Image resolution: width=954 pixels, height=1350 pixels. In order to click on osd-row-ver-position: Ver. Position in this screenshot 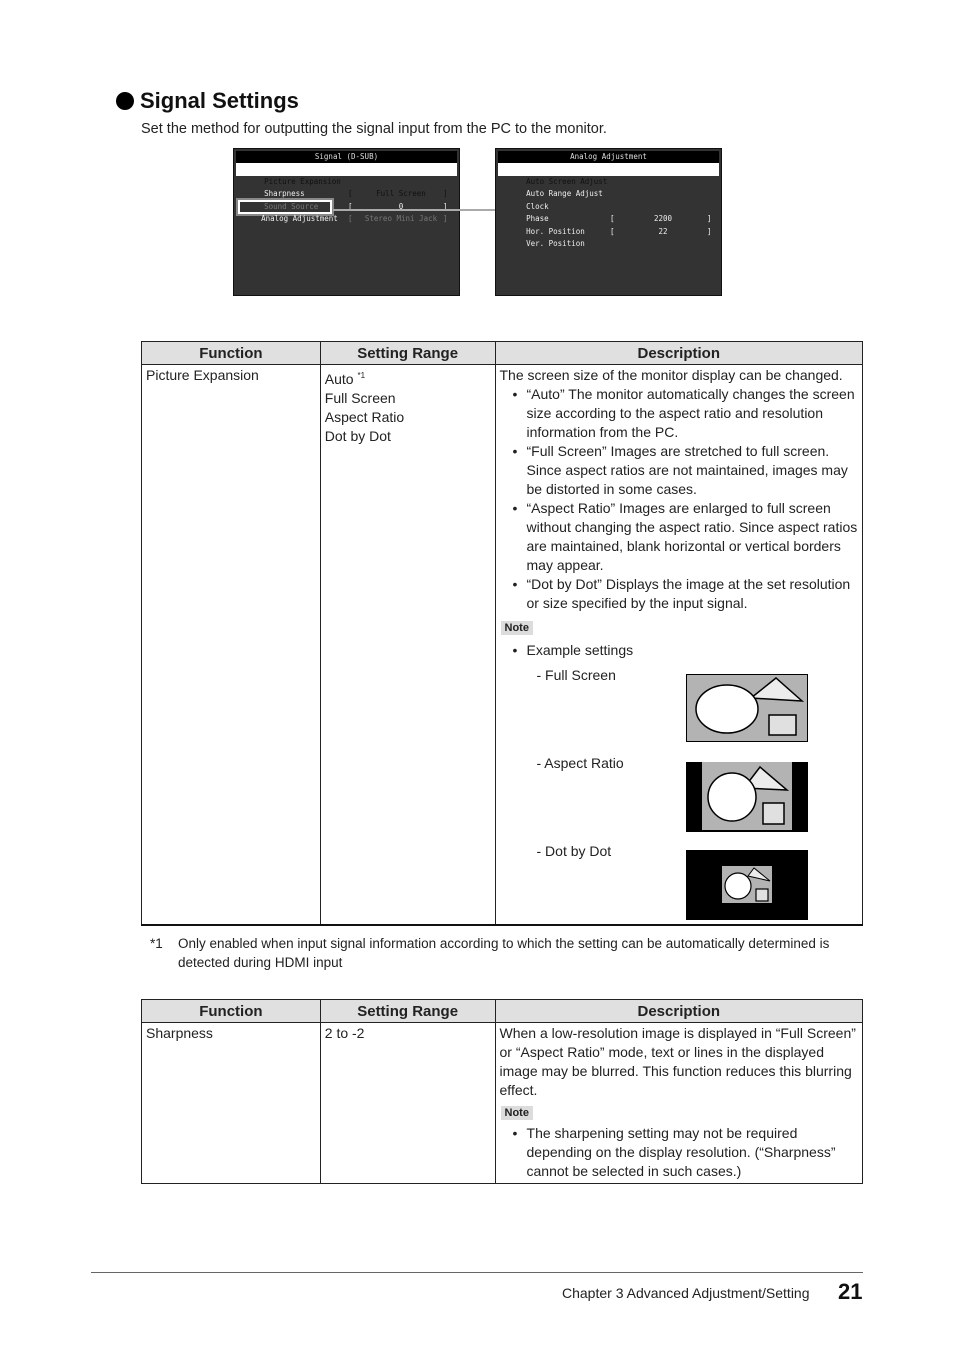, I will do `click(608, 237)`.